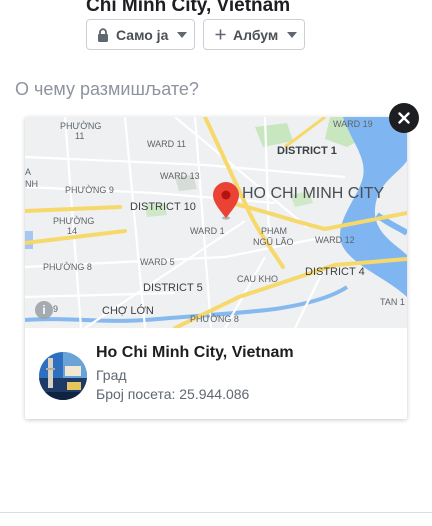 The image size is (432, 526). I want to click on map-label: 9, so click(55, 309).